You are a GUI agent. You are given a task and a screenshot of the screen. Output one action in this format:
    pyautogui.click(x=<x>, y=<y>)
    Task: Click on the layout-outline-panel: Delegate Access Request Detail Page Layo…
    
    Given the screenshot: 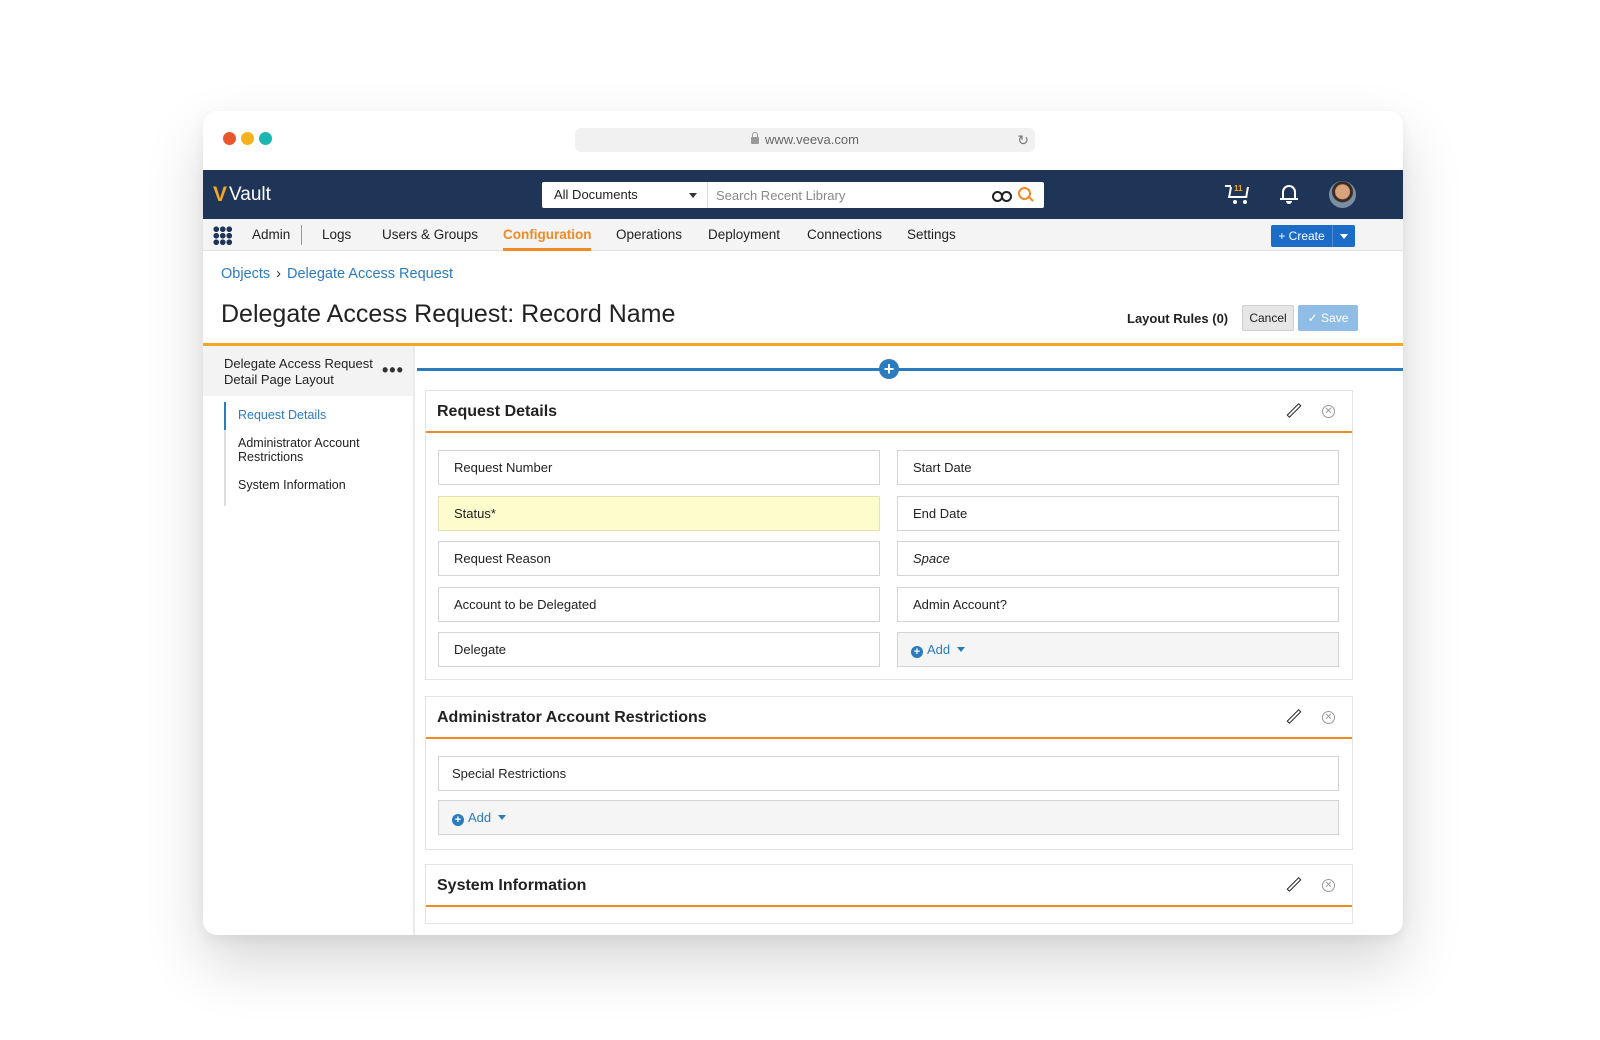 What is the action you would take?
    pyautogui.click(x=309, y=640)
    